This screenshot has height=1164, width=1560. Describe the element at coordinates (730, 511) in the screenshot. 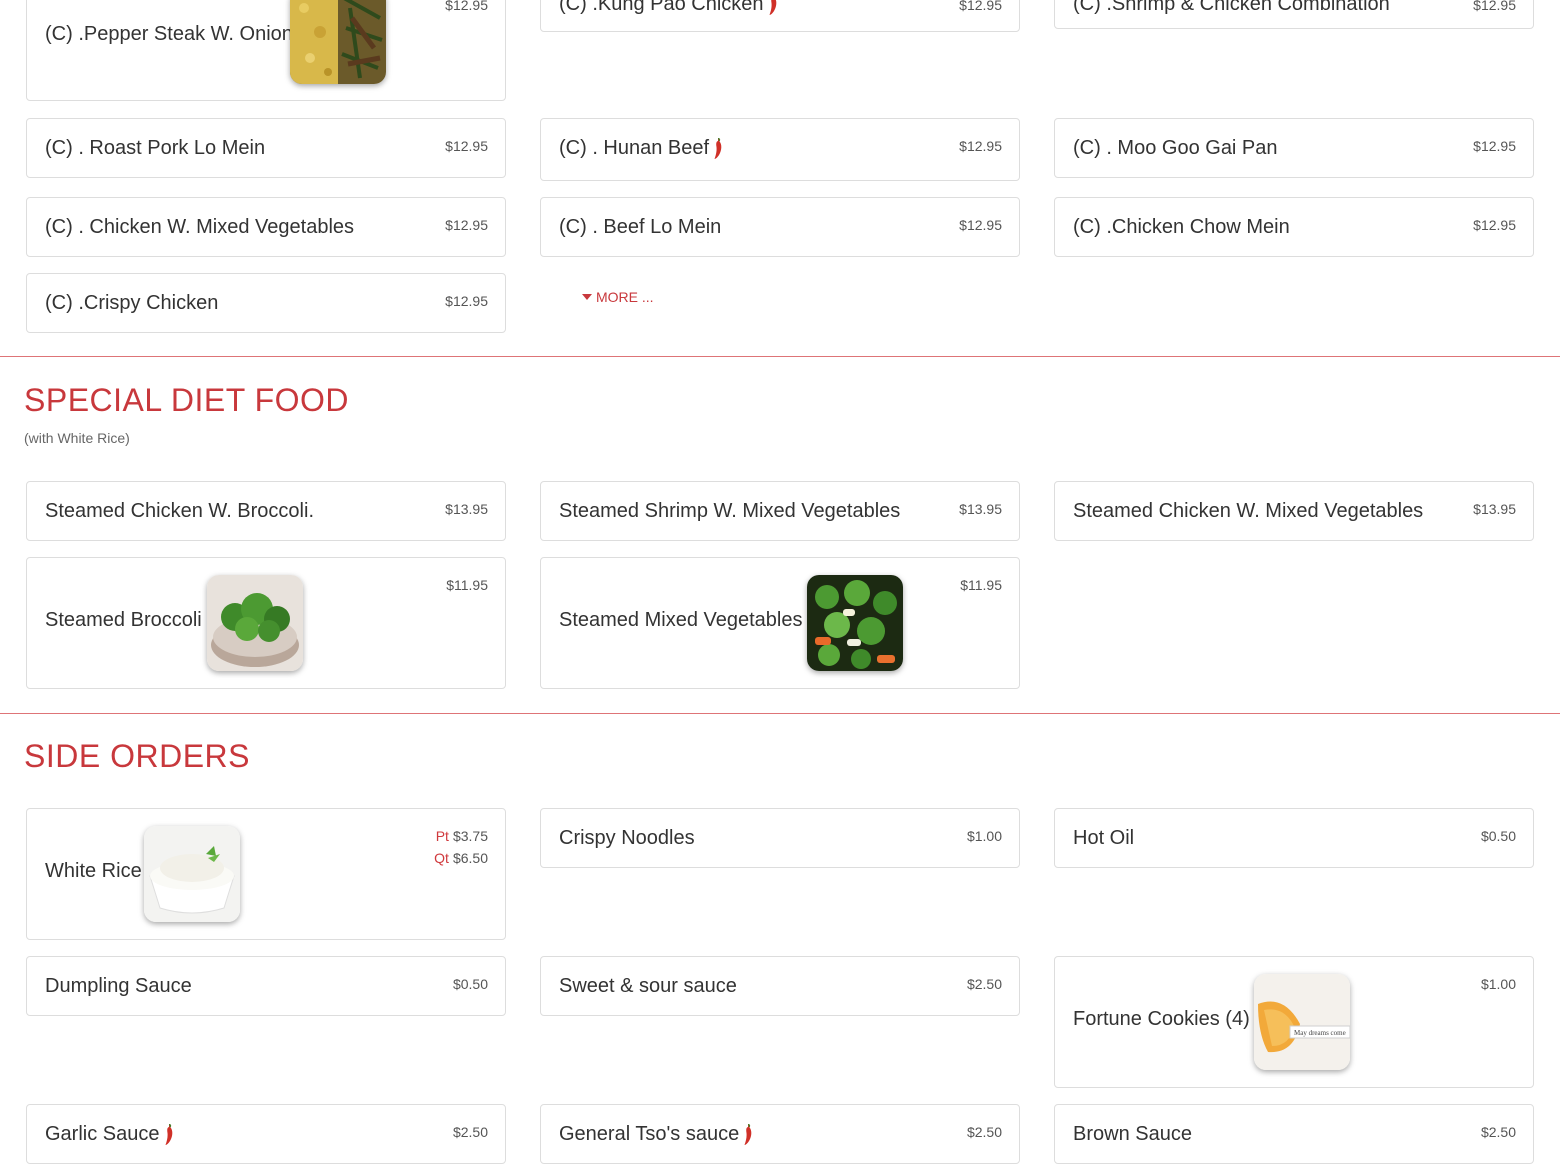

I see `menu-item-name: Steamed Shrimp W. Mixed Vegetables` at that location.